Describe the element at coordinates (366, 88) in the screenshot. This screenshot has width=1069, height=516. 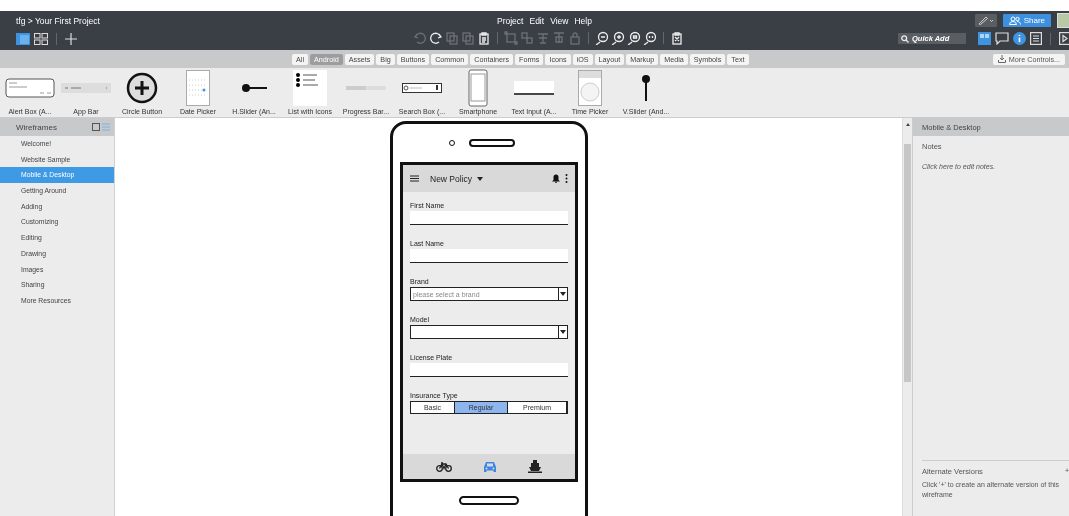
I see `progress-bar-thumbnail` at that location.